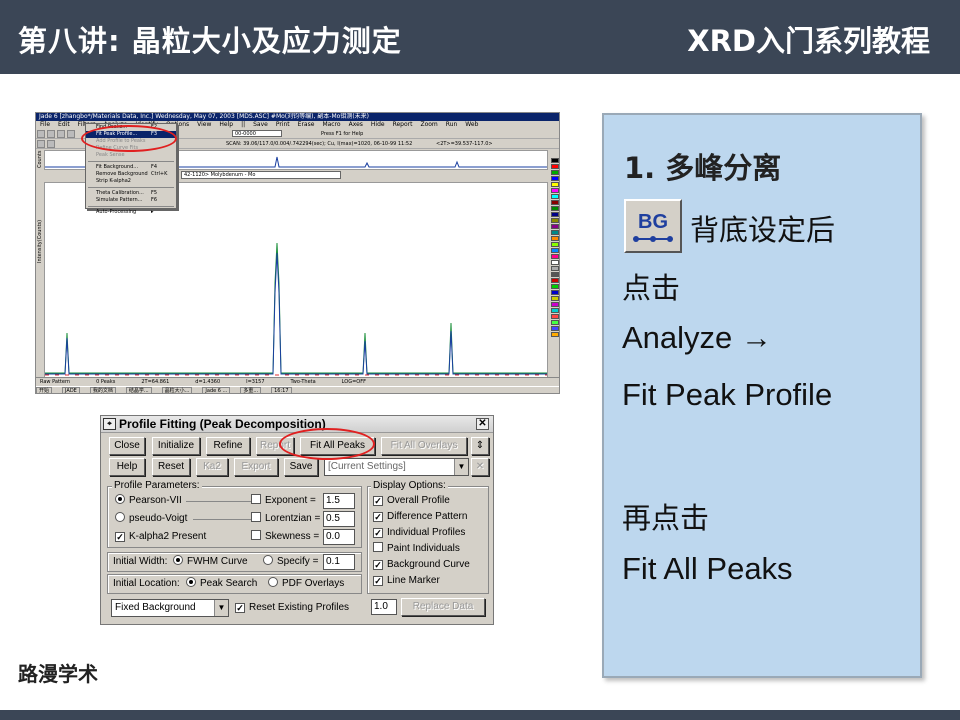  I want to click on jade-menu-item: Save, so click(260, 124).